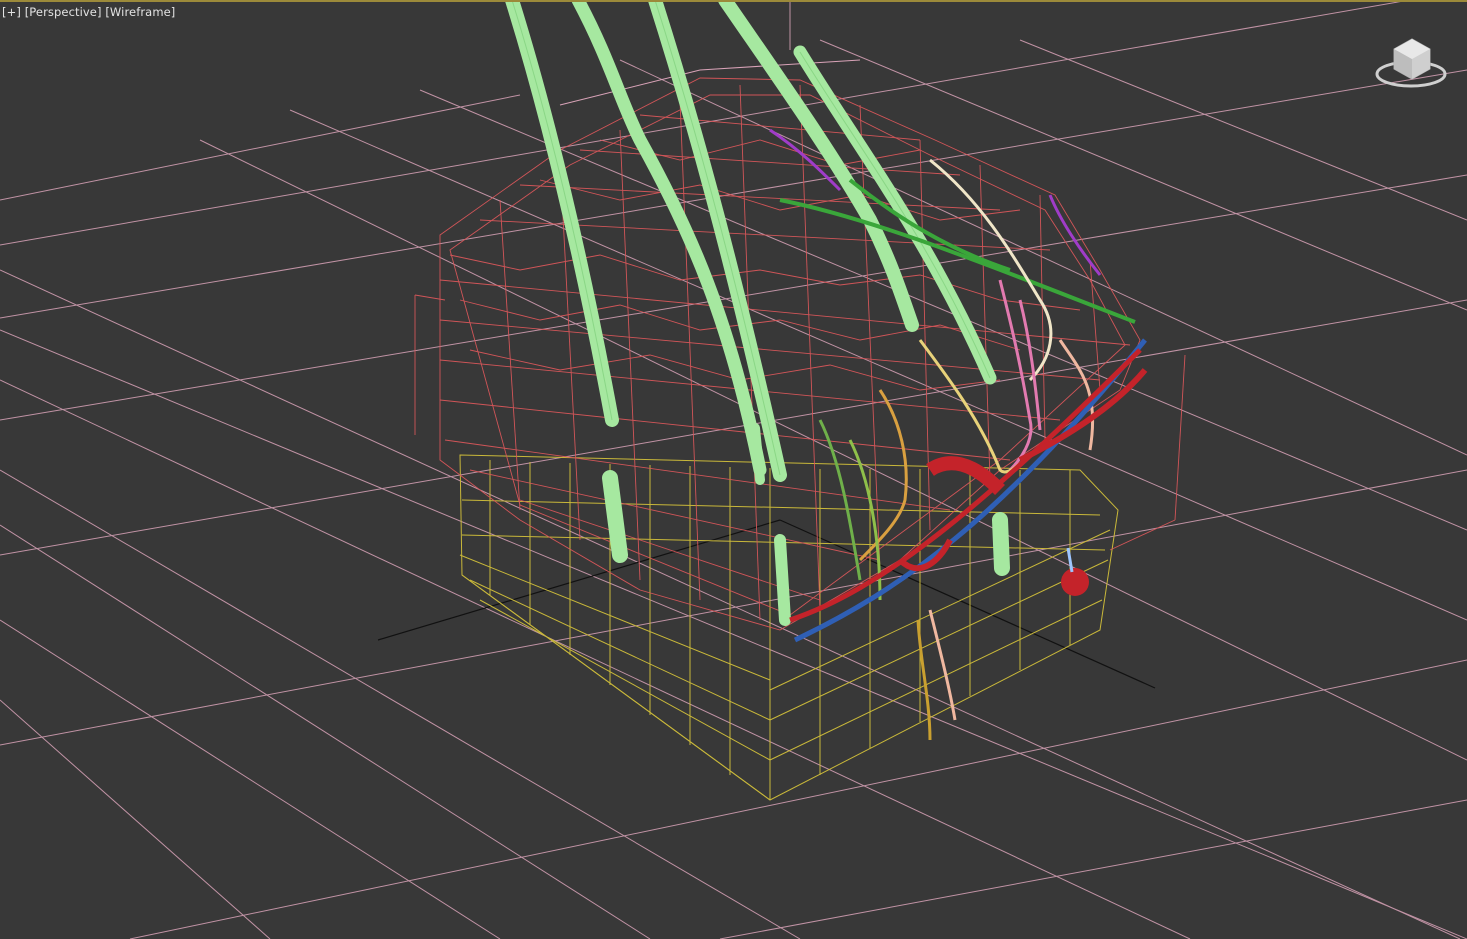  What do you see at coordinates (1412, 64) in the screenshot?
I see `viewcube-icon` at bounding box center [1412, 64].